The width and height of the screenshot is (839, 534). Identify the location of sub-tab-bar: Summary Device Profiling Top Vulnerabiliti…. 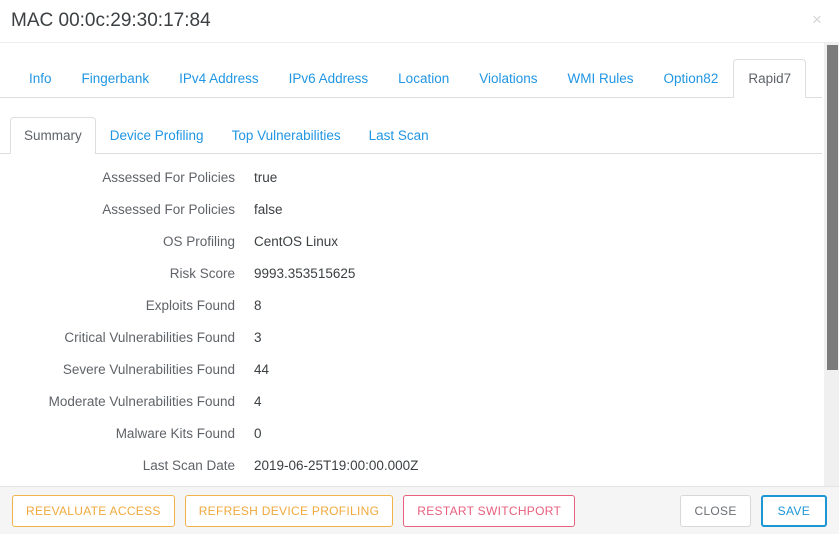
(411, 135).